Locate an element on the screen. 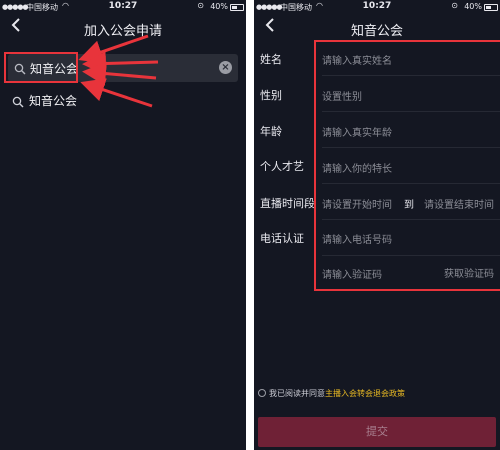 This screenshot has width=500, height=450. talent-label: 个人才艺 is located at coordinates (282, 166).